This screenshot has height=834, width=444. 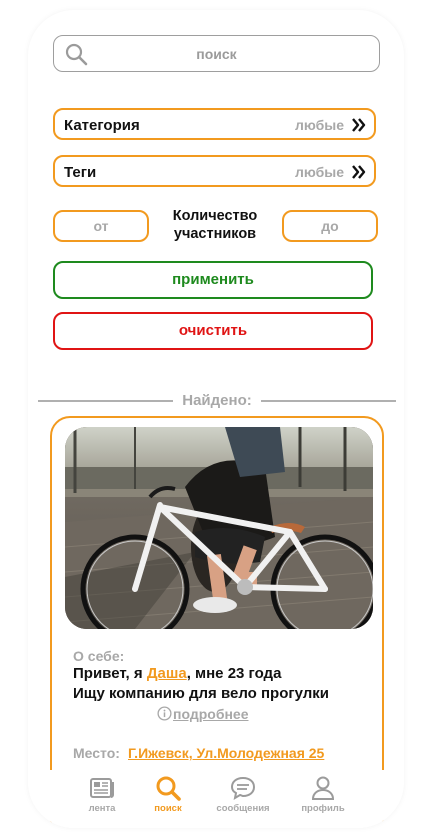 What do you see at coordinates (167, 673) in the screenshot?
I see `user-name-link: Даша` at bounding box center [167, 673].